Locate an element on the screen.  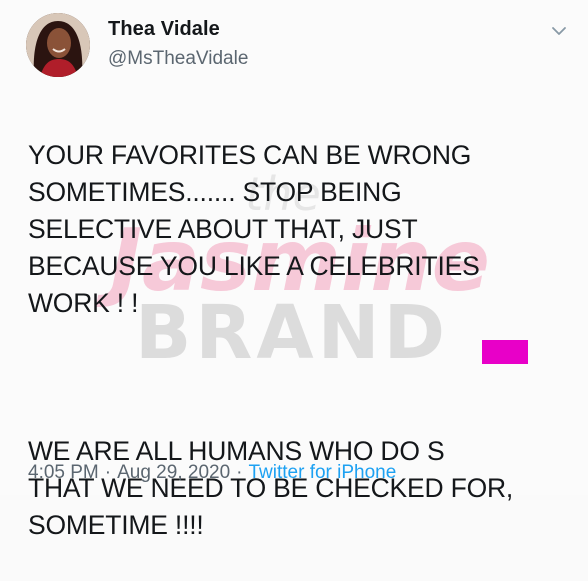
tweet-meta: 4:05 PM · Aug 29, 2020 · Twitter for iPhone is located at coordinates (212, 473).